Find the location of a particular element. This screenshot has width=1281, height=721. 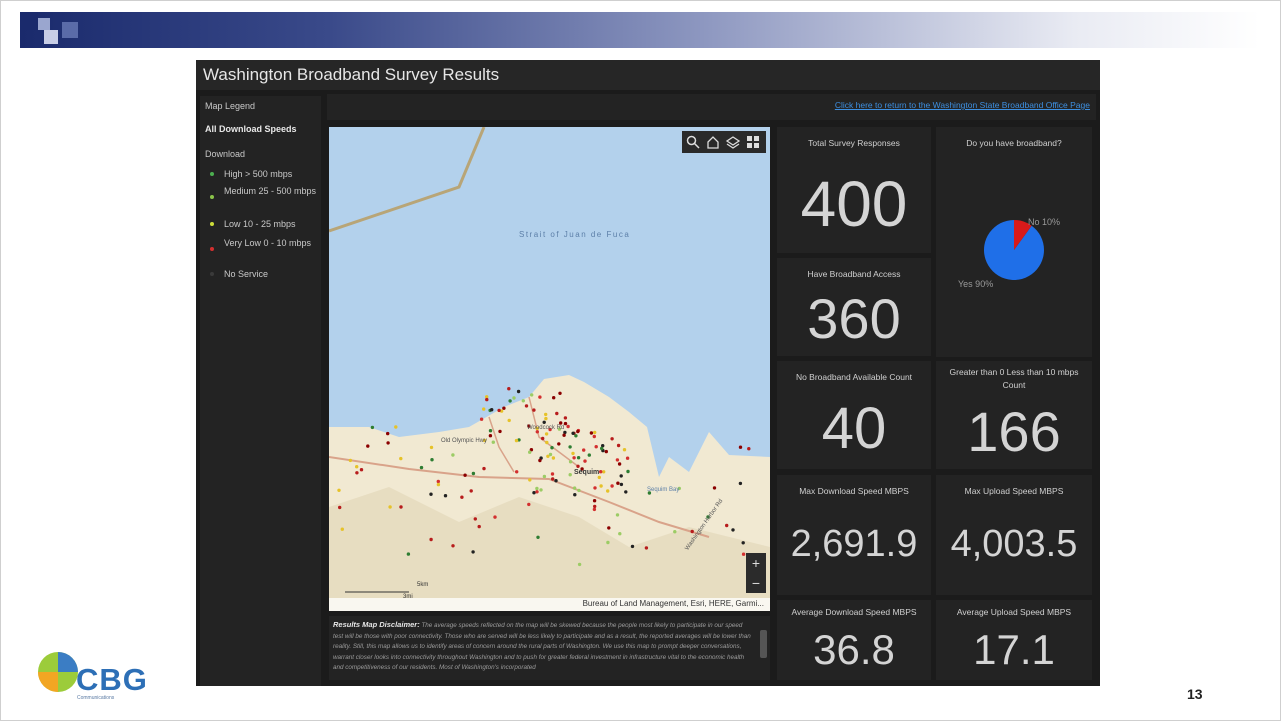

home-icon is located at coordinates (713, 142).